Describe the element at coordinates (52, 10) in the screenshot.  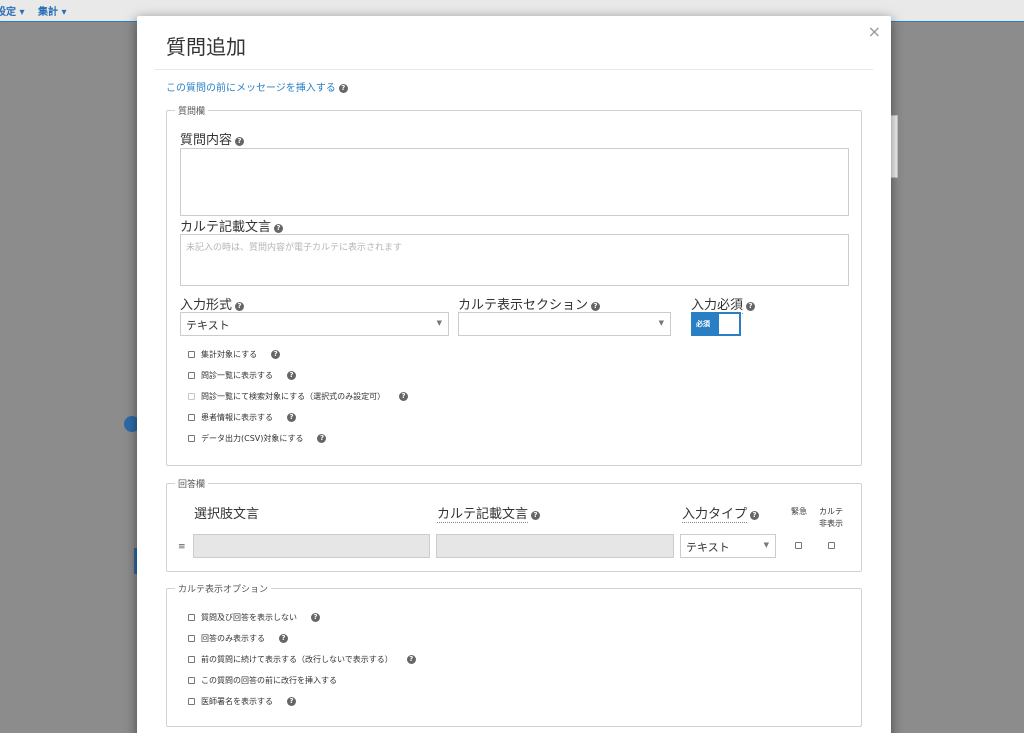
I see `nav-stats-menu: 集計 ▾` at that location.